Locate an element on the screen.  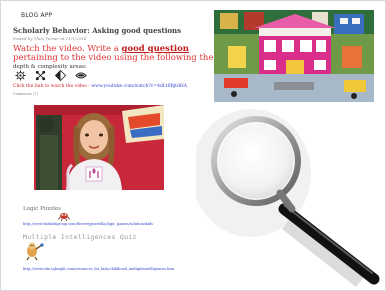
video-link-prefix: Click the link to watch the video - is located at coordinates (52, 86).